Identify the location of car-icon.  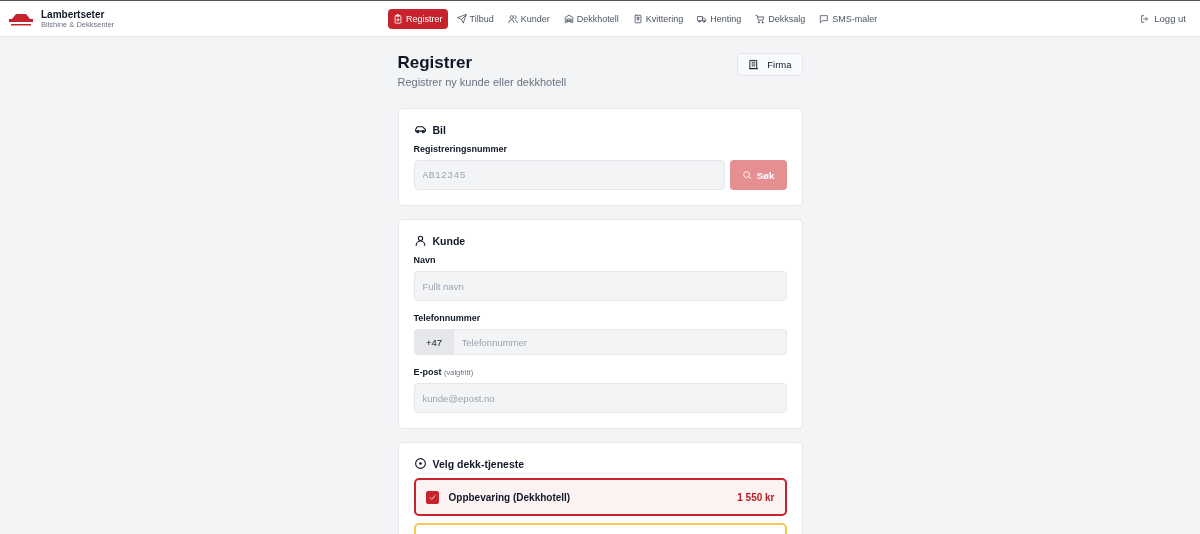
(420, 129).